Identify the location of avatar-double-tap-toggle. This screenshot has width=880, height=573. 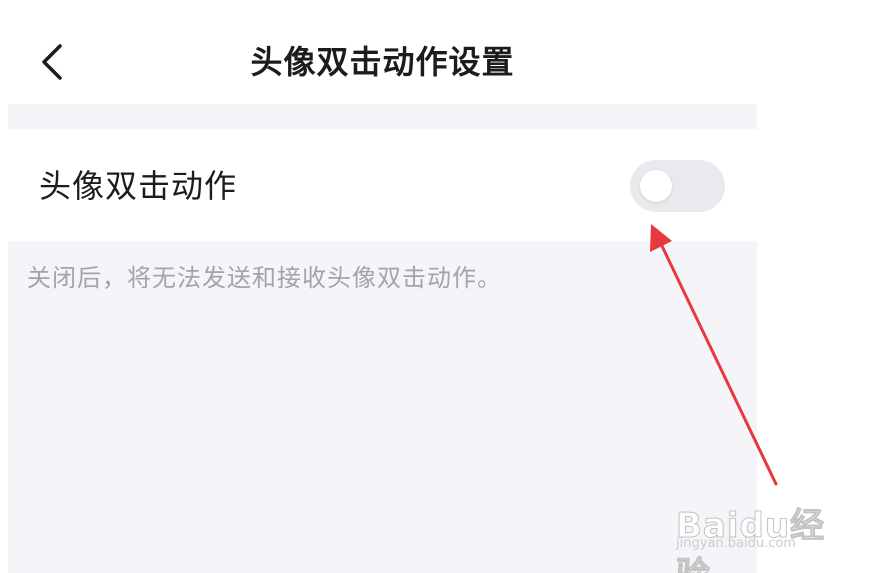
(677, 186).